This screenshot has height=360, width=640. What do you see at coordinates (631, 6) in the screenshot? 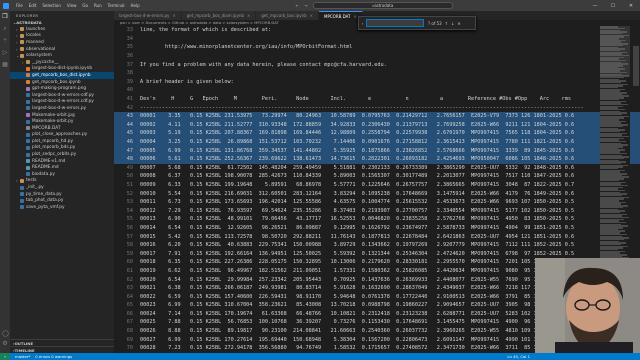
I see `close-icon: ✕` at bounding box center [631, 6].